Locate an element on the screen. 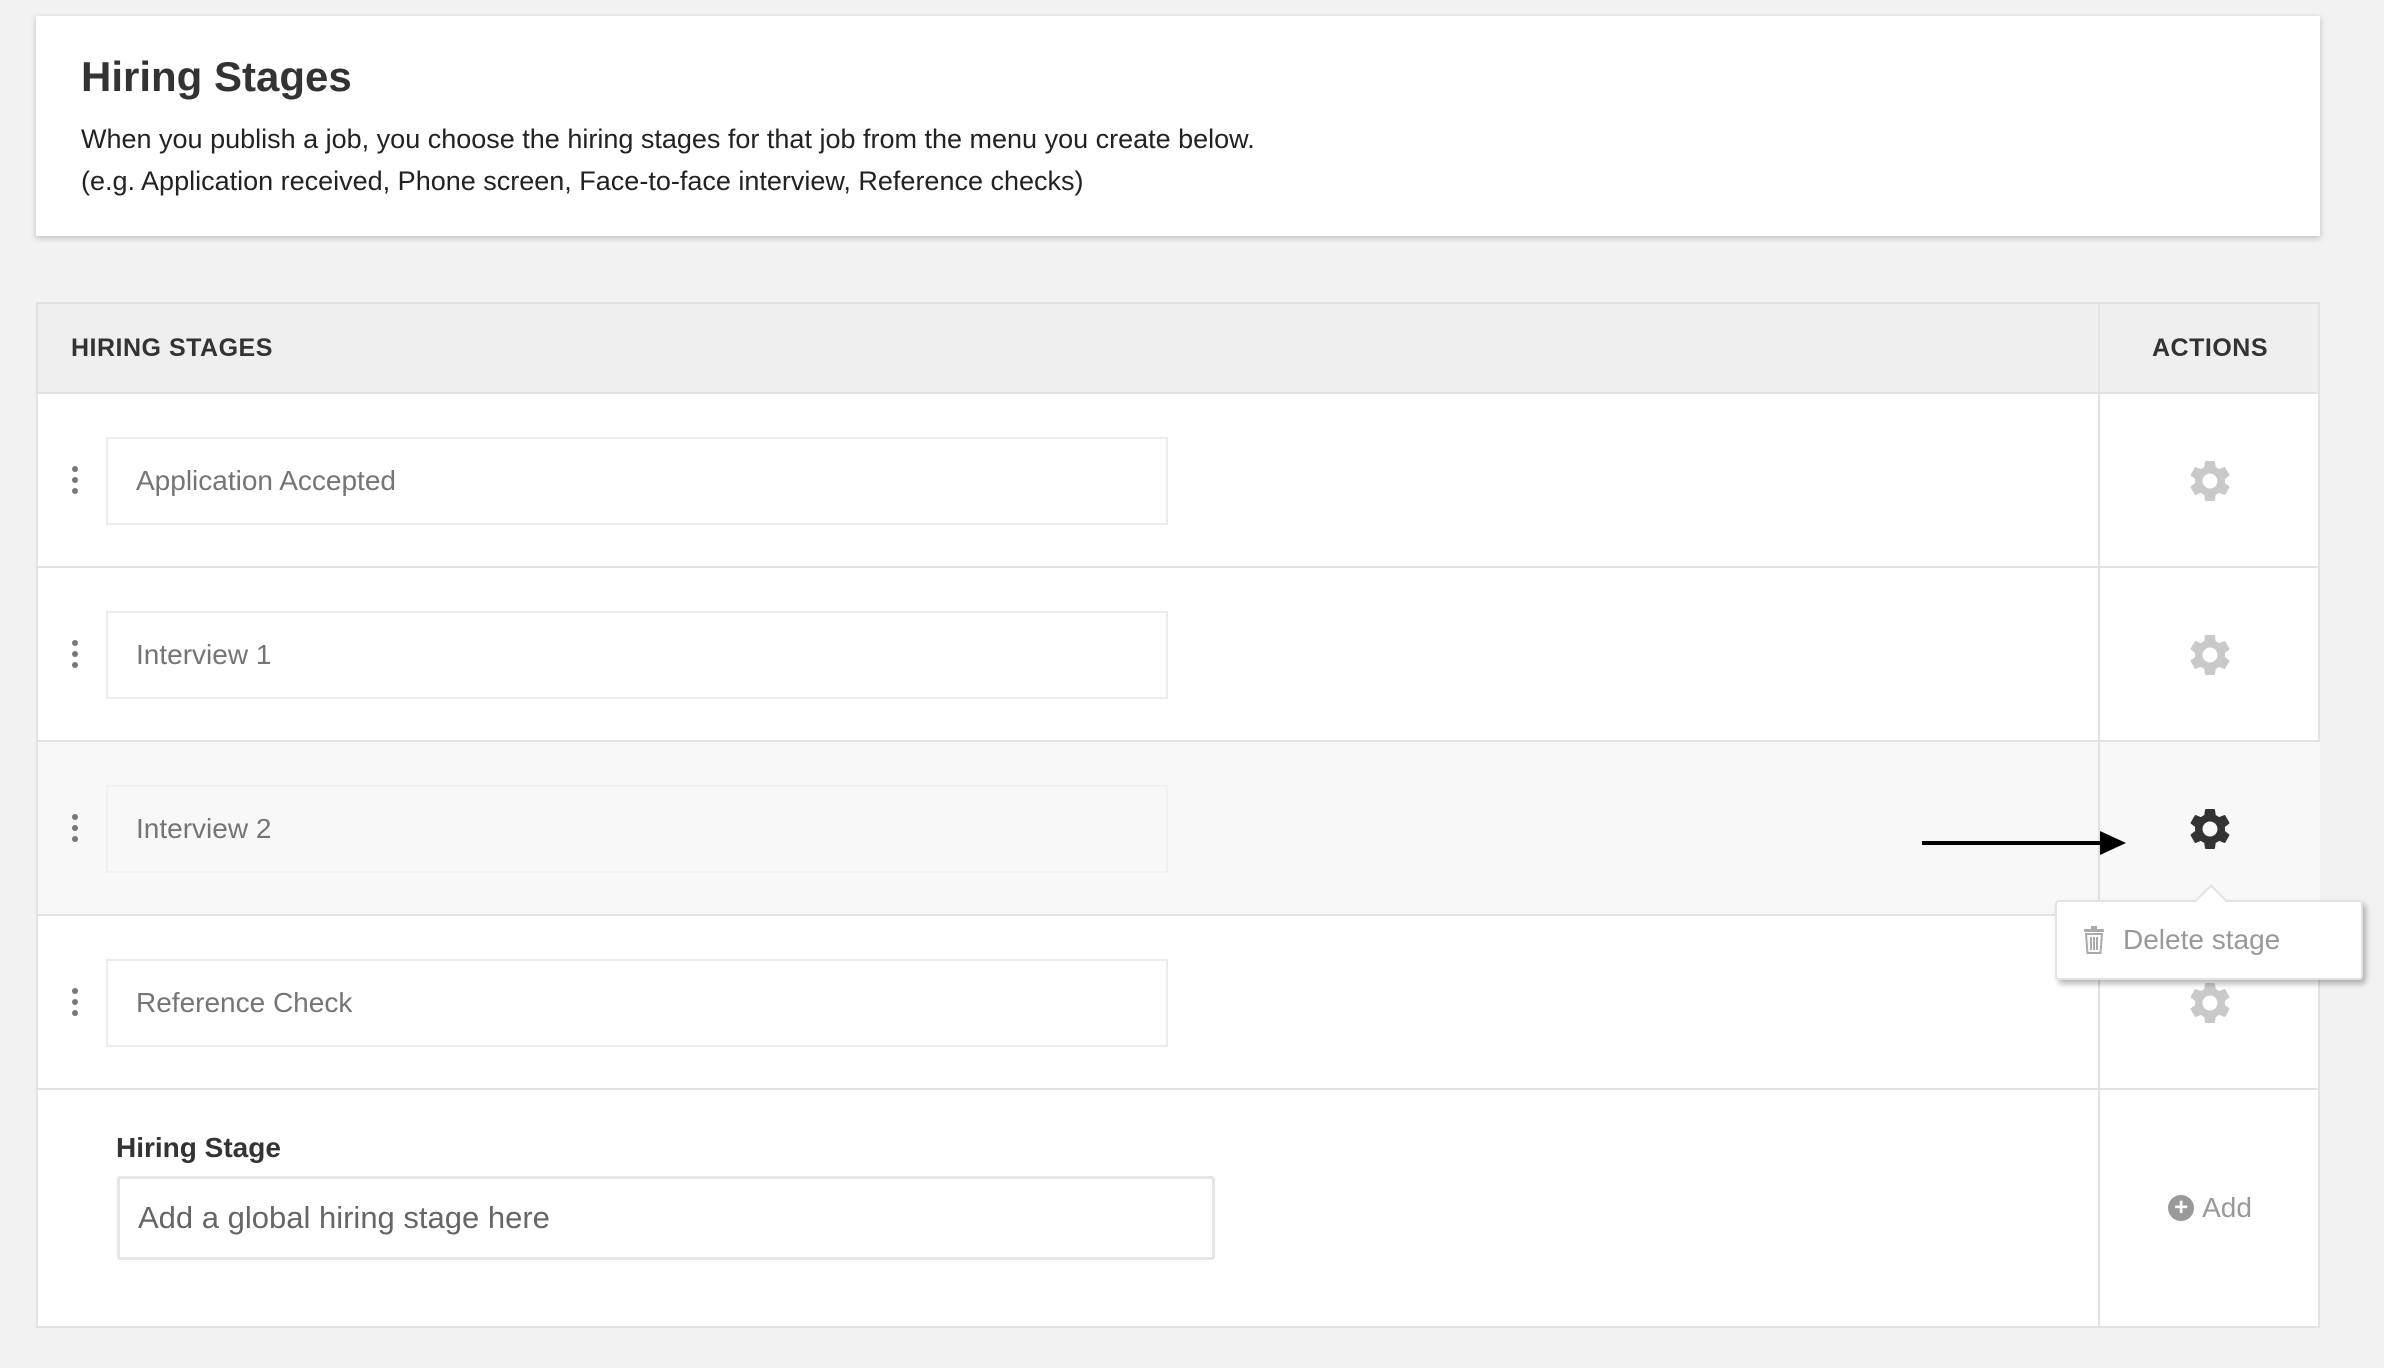 Image resolution: width=2384 pixels, height=1368 pixels. add-stage-actions: + Add is located at coordinates (2210, 1210).